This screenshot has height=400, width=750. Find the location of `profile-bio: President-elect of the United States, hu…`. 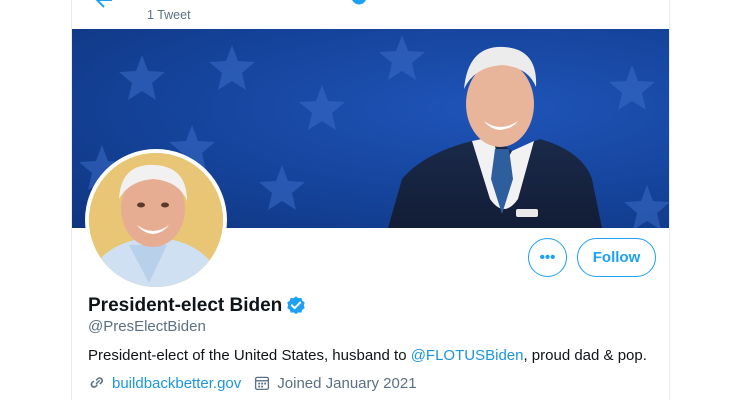

profile-bio: President-elect of the United States, hu… is located at coordinates (367, 355).